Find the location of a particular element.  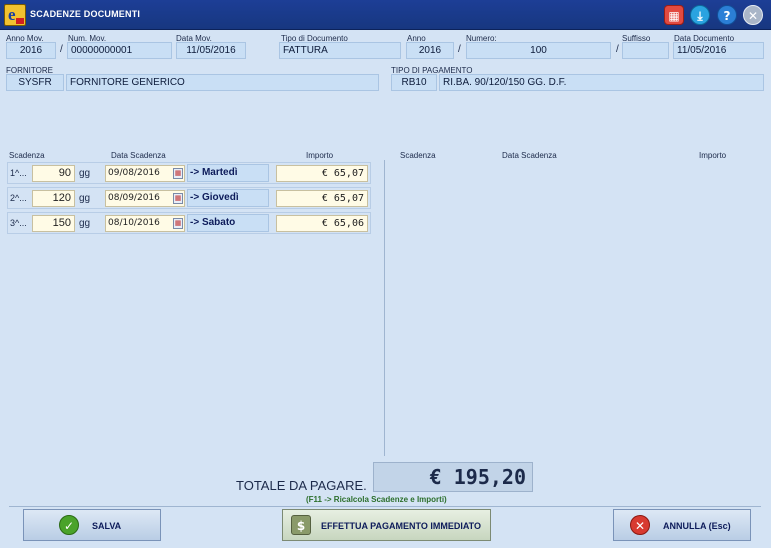

window-title: SCADENZE DOCUMENTI is located at coordinates (85, 14).